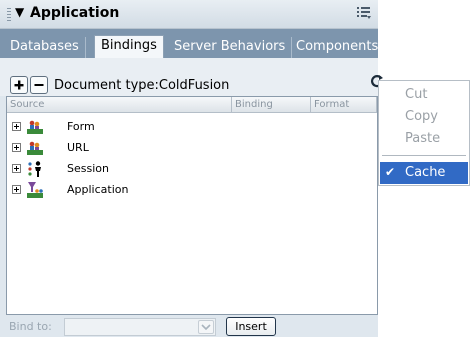 This screenshot has width=470, height=337. What do you see at coordinates (192, 190) in the screenshot?
I see `tree-item-application: Application` at bounding box center [192, 190].